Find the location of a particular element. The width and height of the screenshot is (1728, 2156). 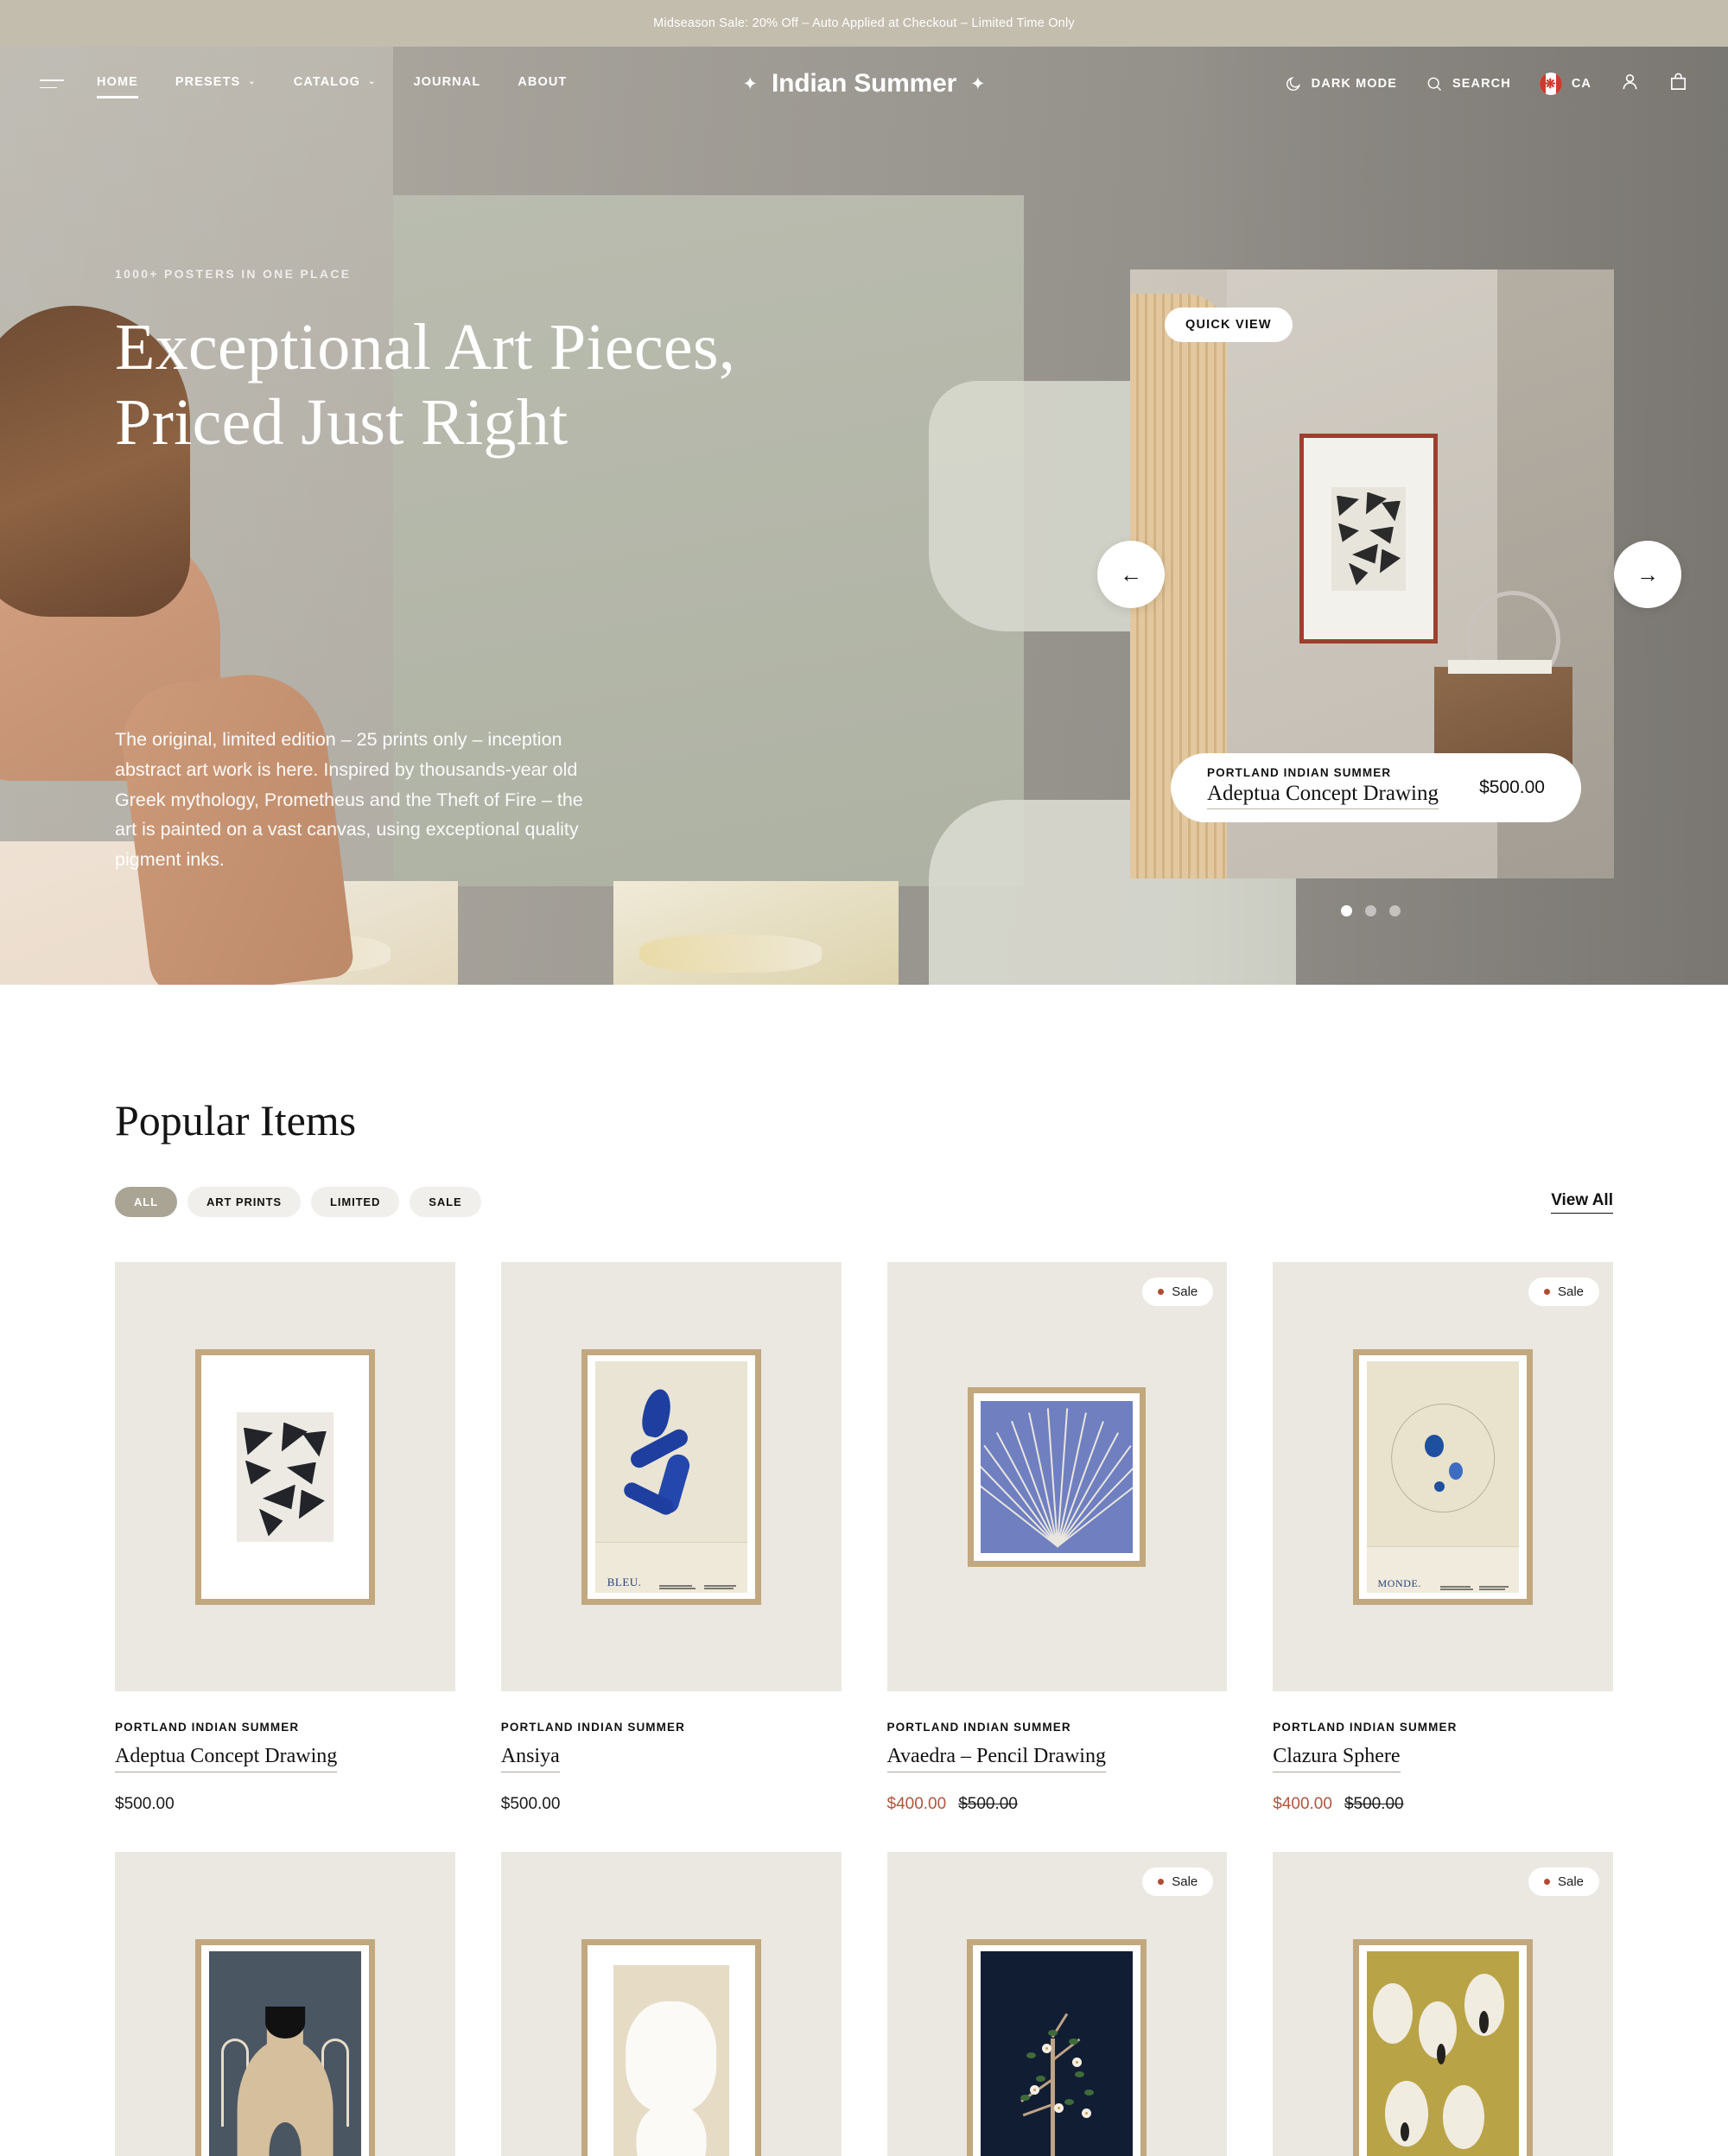

maple-leaf-icon: ❋ is located at coordinates (1551, 84).